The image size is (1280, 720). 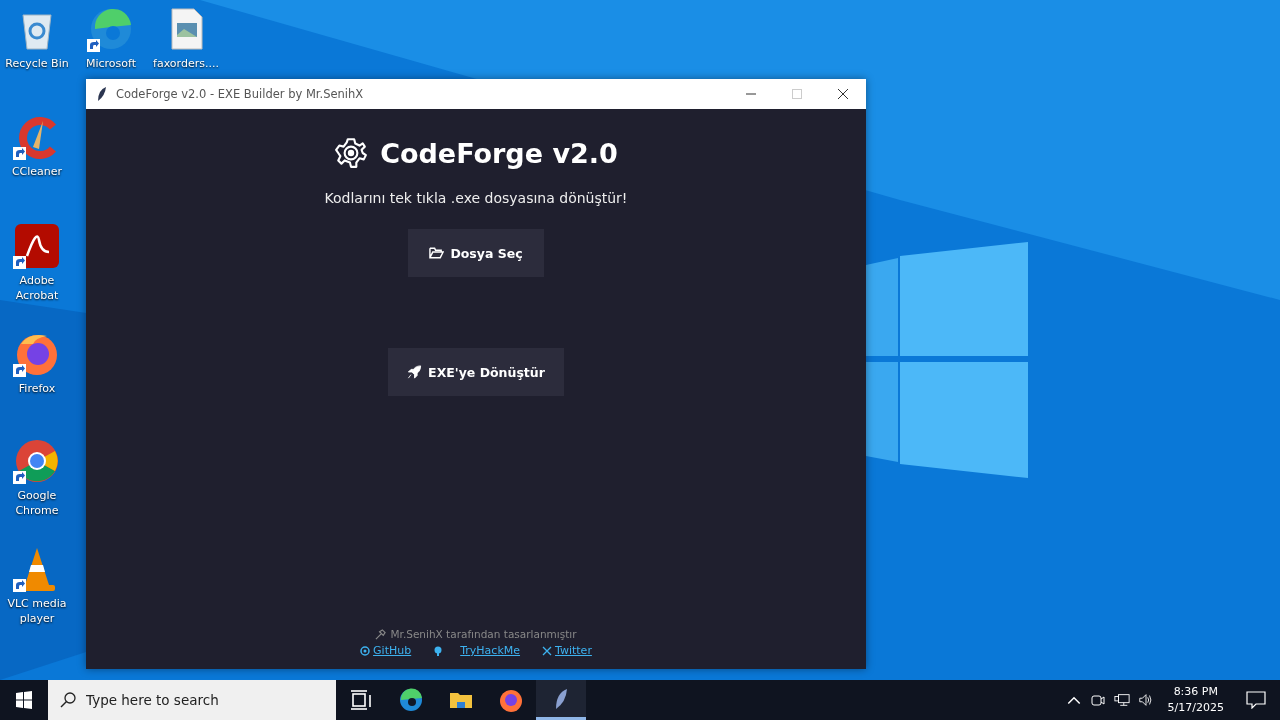 I want to click on icon-label: Adobe Acrobat, so click(x=37, y=288).